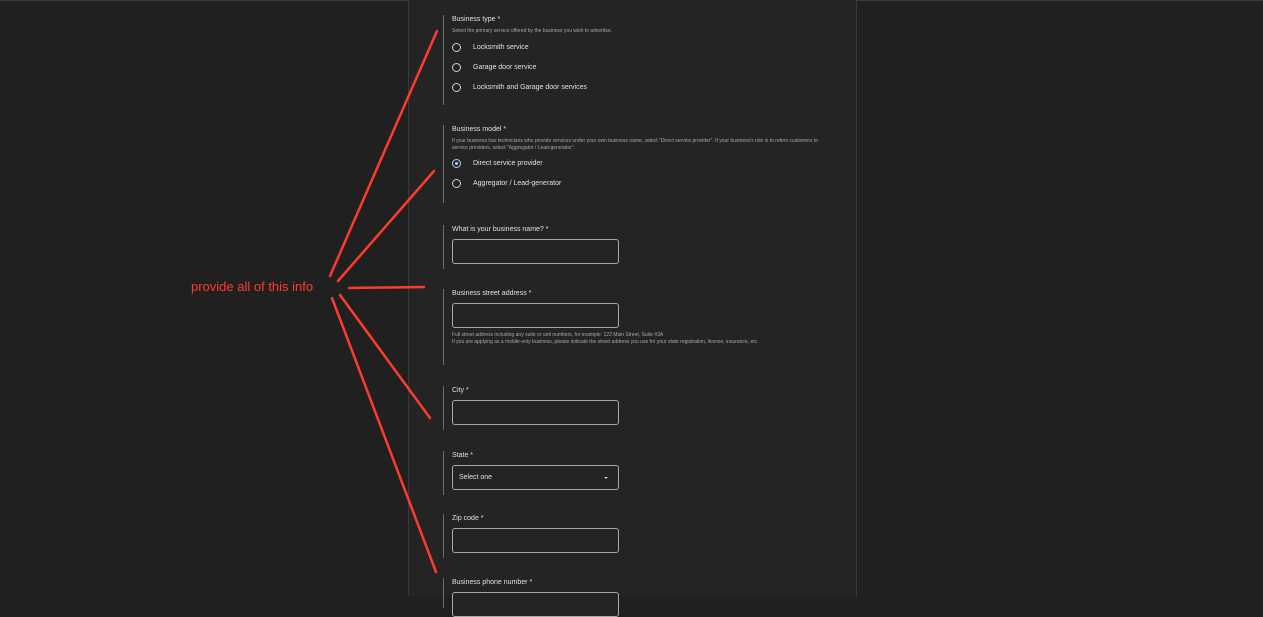  I want to click on annotation-line-street-address, so click(386, 287).